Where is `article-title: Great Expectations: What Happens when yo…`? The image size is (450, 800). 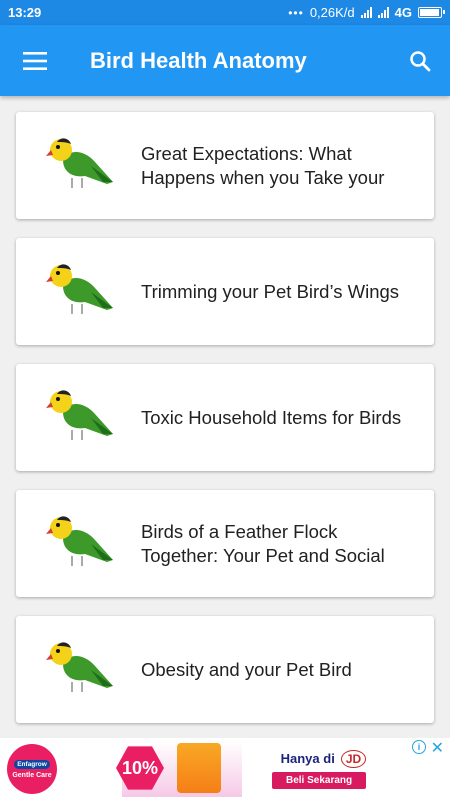 article-title: Great Expectations: What Happens when yo… is located at coordinates (263, 165).